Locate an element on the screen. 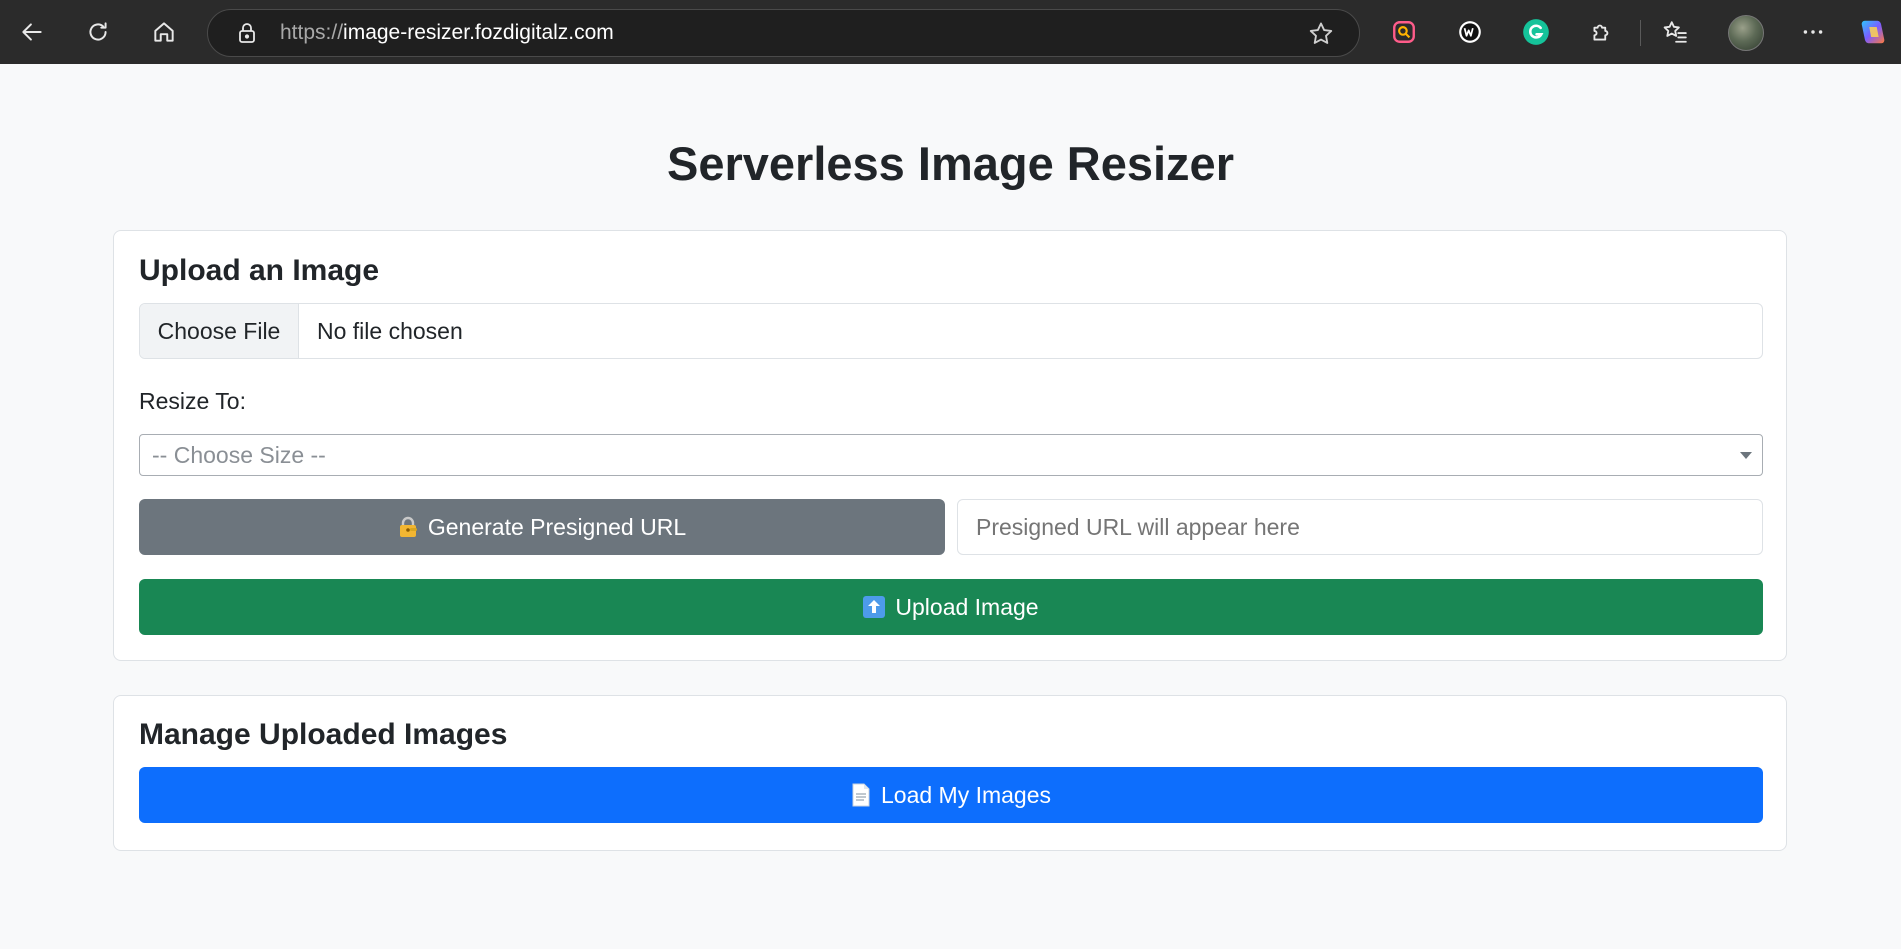 The width and height of the screenshot is (1901, 949). address-bar: https://image-resizer.fozdigitalz.com is located at coordinates (783, 33).